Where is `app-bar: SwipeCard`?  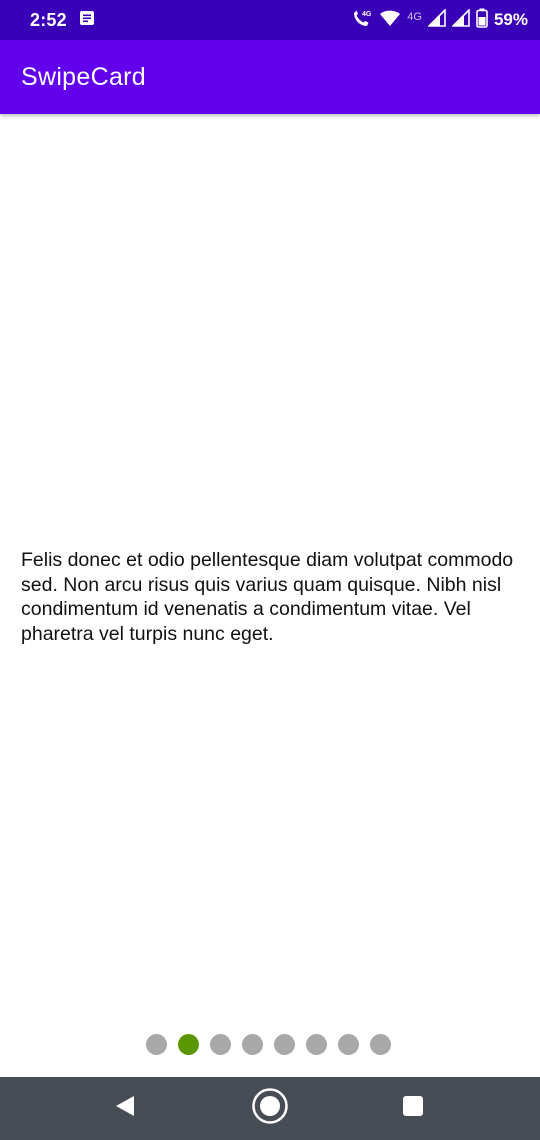
app-bar: SwipeCard is located at coordinates (270, 77).